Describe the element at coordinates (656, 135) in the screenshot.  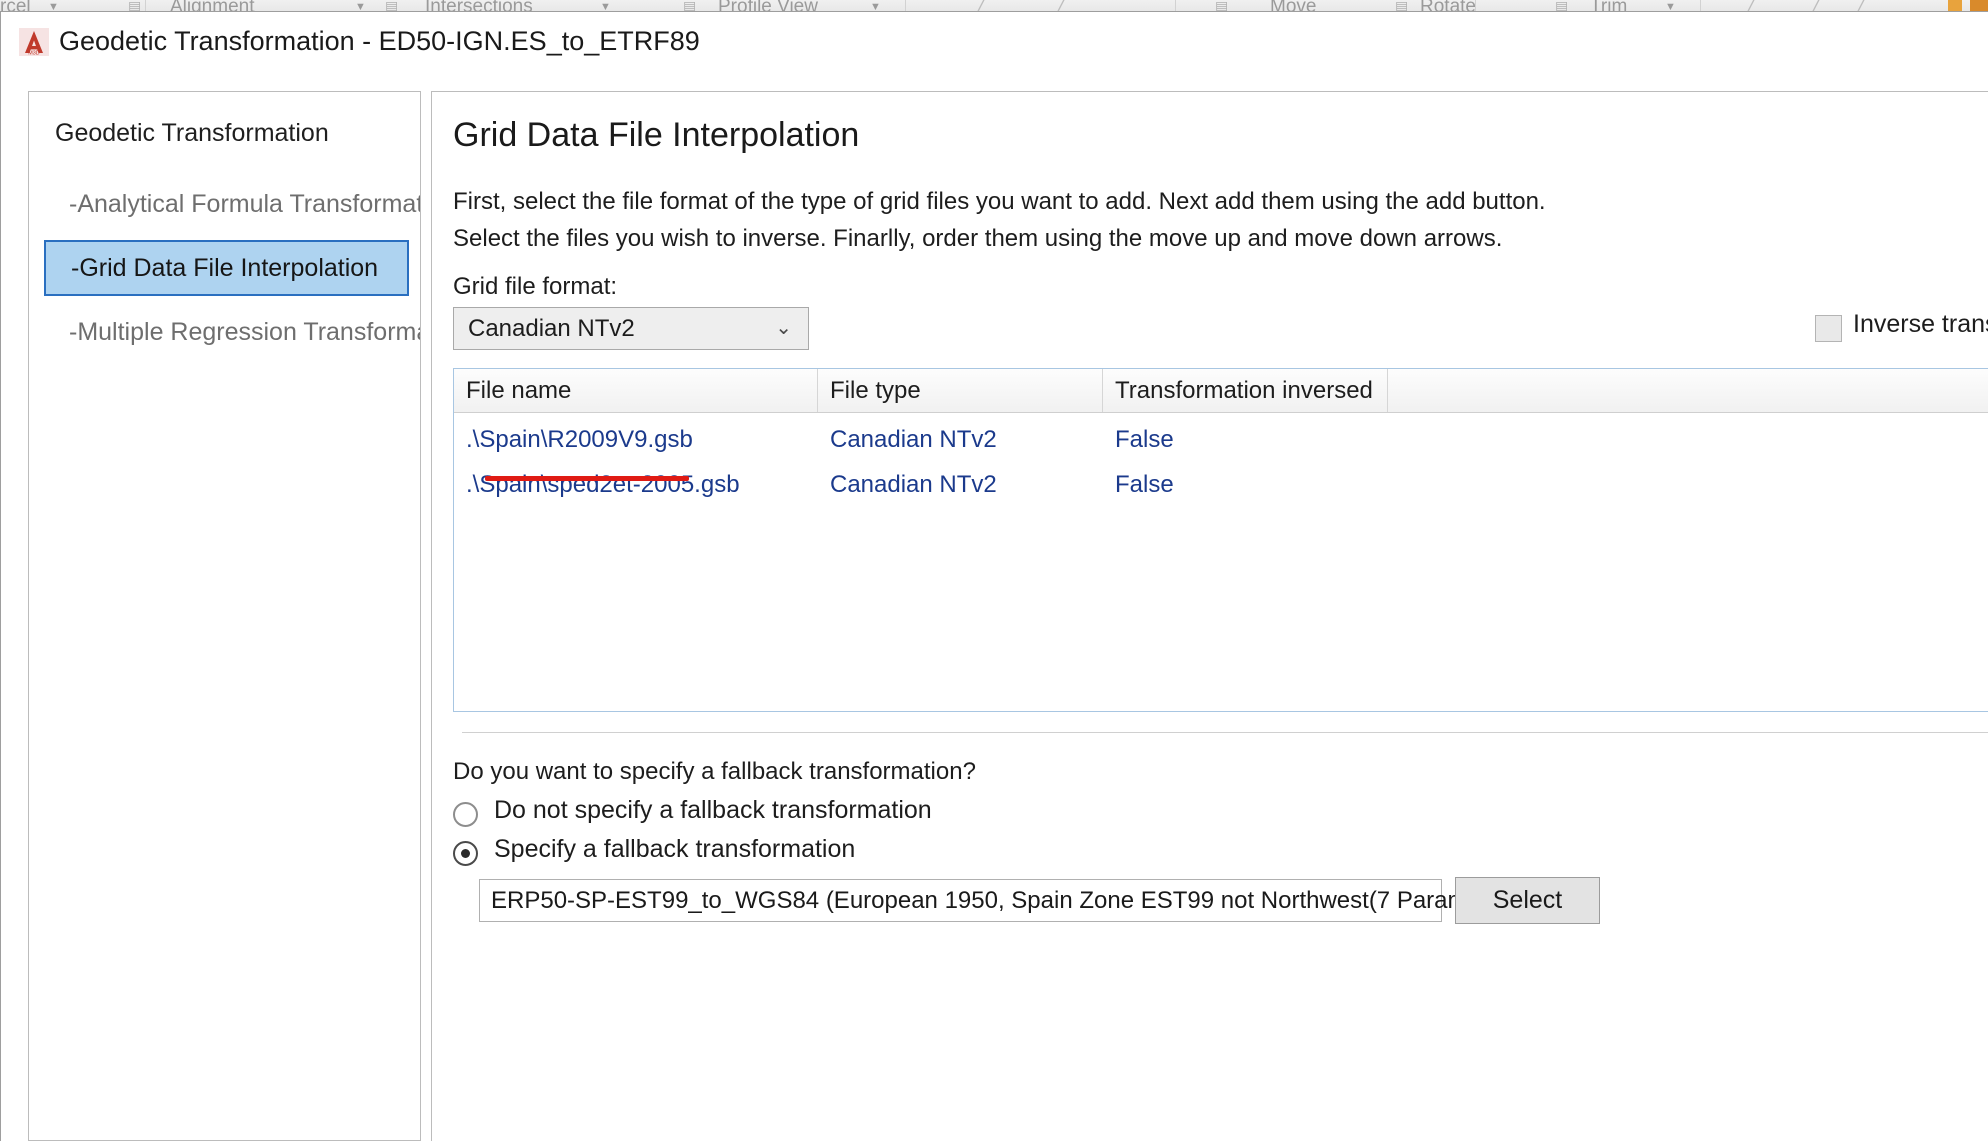
I see `page-title: Grid Data File Interpolation` at that location.